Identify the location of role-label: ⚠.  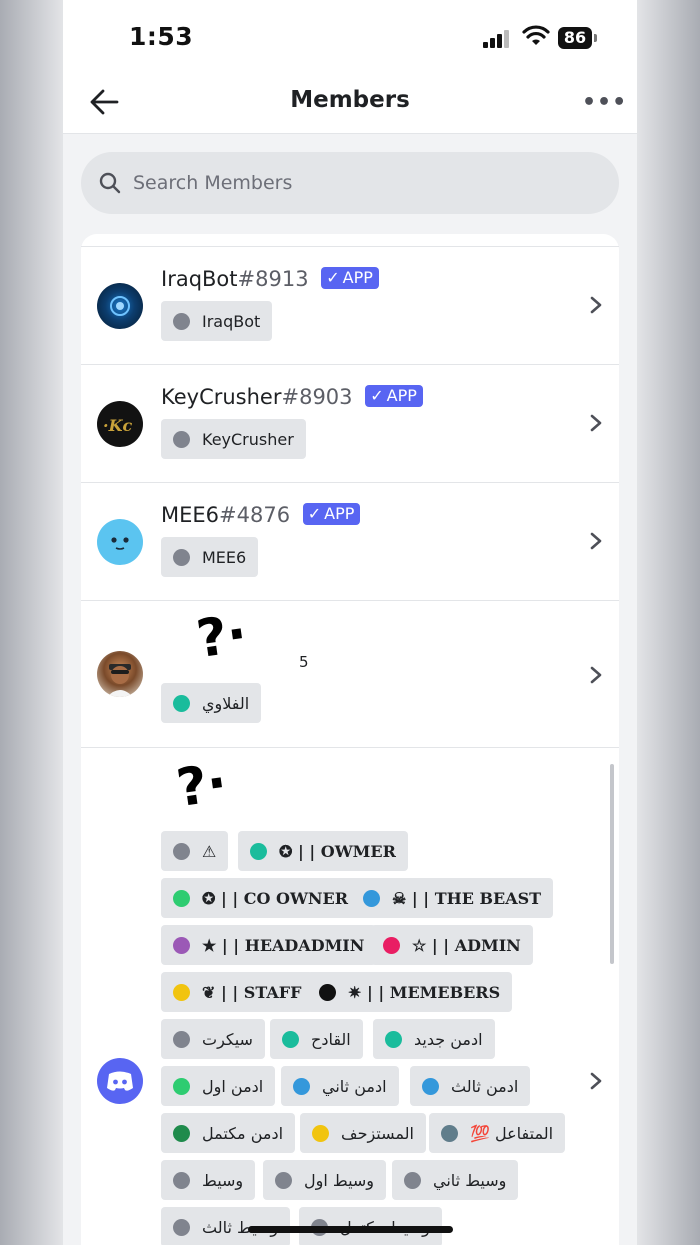
(209, 851).